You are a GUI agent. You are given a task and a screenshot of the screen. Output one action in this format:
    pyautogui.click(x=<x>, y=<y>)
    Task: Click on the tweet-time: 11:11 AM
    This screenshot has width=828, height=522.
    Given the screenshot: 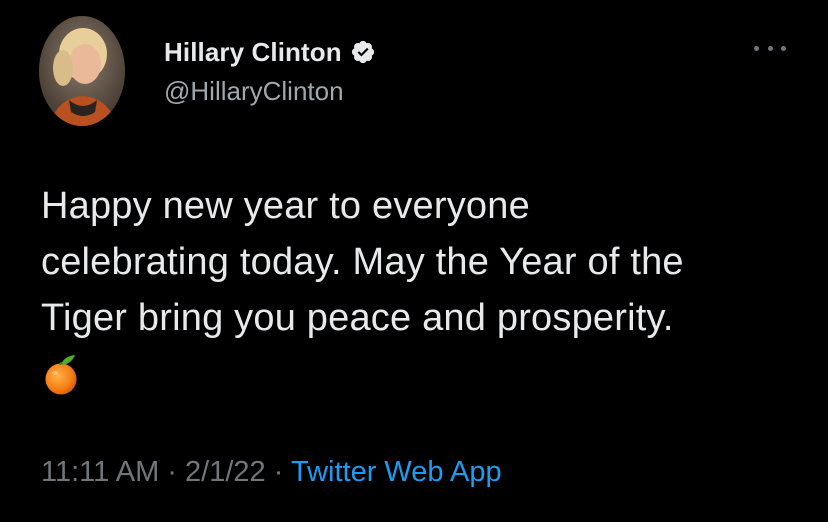 What is the action you would take?
    pyautogui.click(x=100, y=472)
    